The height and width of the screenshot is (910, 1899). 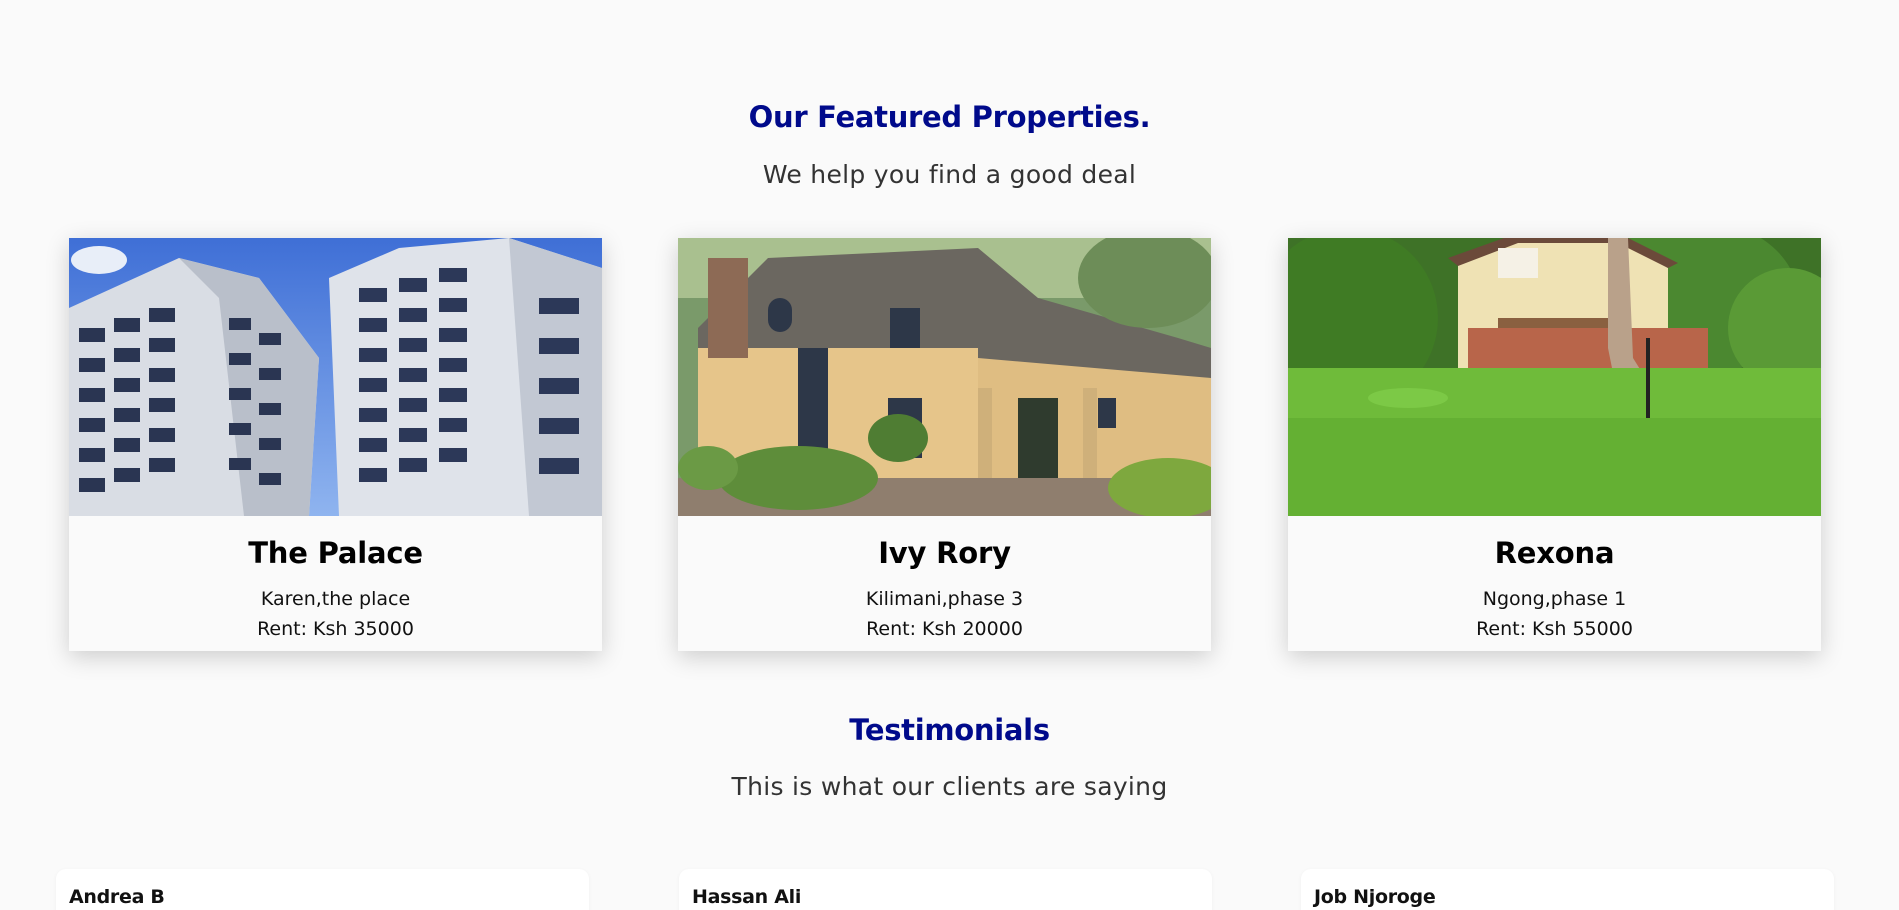 I want to click on testimonial-author: Hassan Ali, so click(x=747, y=897).